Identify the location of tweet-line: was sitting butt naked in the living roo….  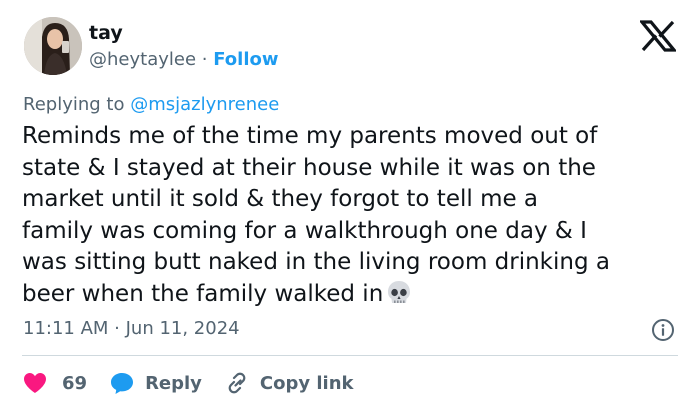
(316, 262).